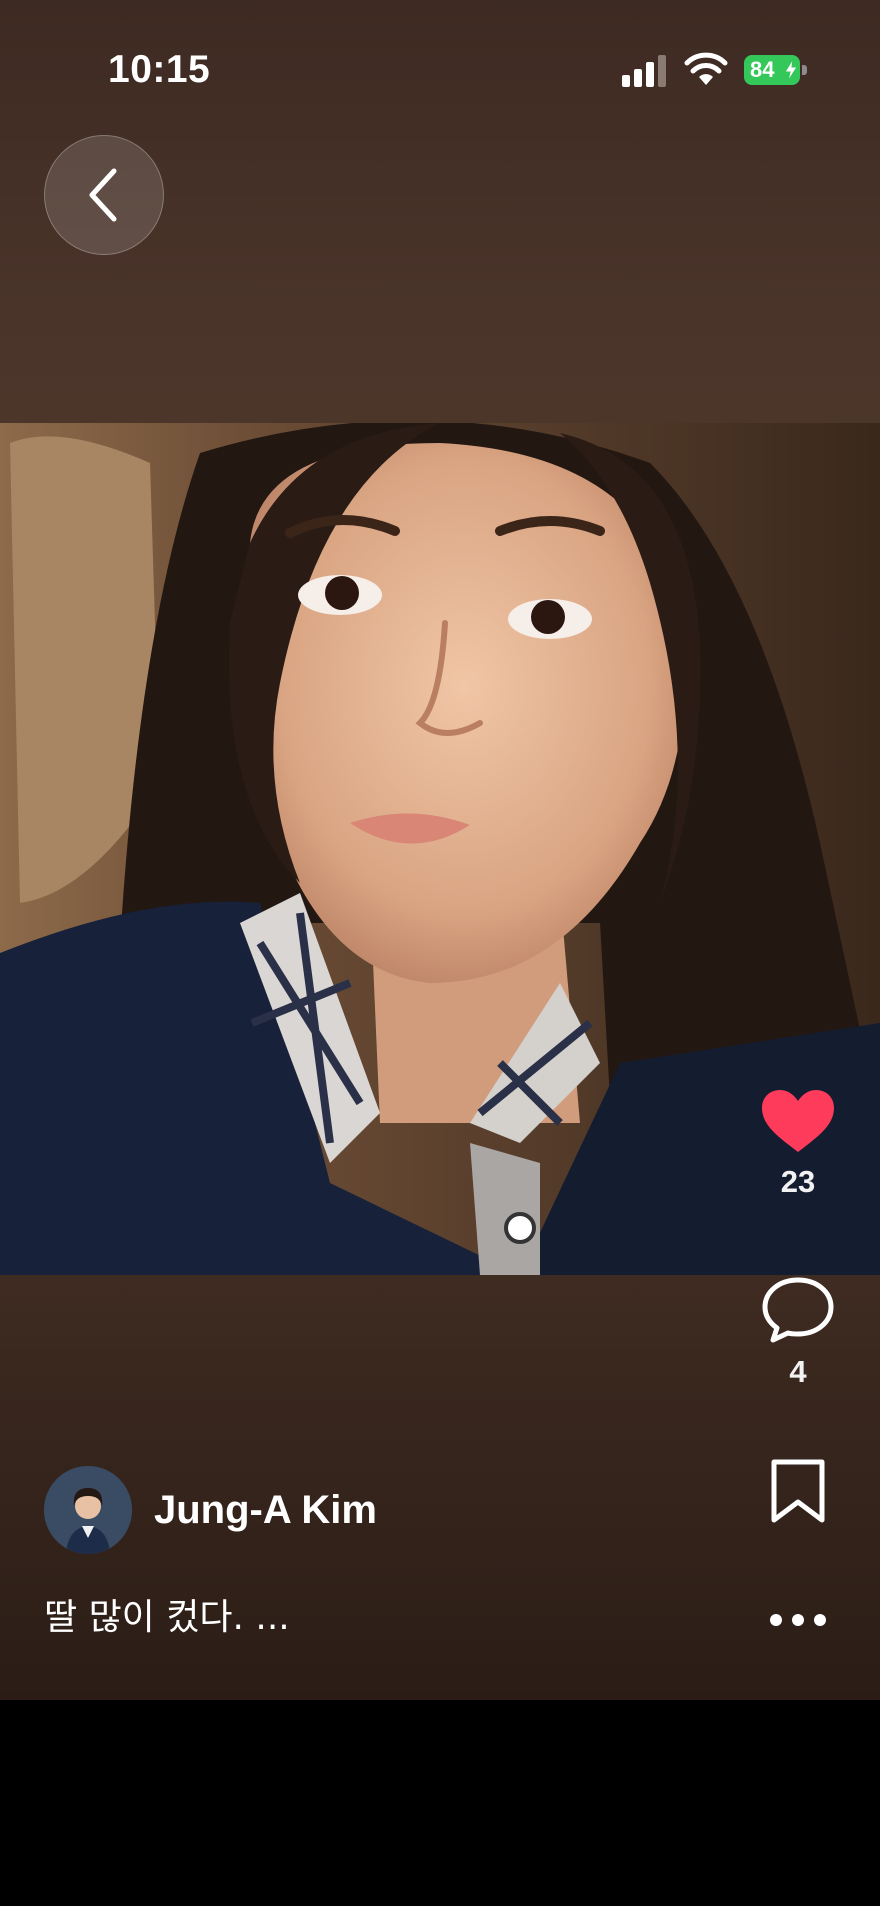 The image size is (880, 1906). Describe the element at coordinates (440, 1803) in the screenshot. I see `home-indicator-area` at that location.